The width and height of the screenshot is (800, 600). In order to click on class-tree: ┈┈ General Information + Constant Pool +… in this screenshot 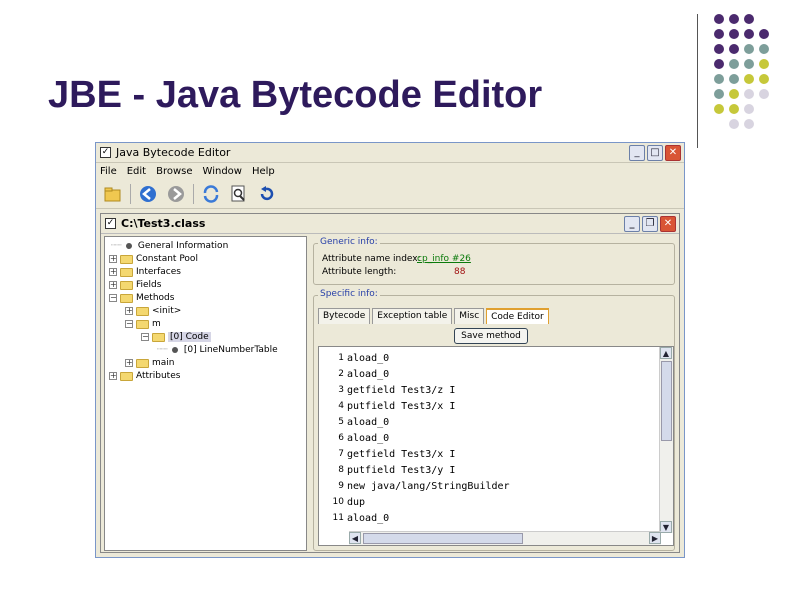, I will do `click(205, 393)`.